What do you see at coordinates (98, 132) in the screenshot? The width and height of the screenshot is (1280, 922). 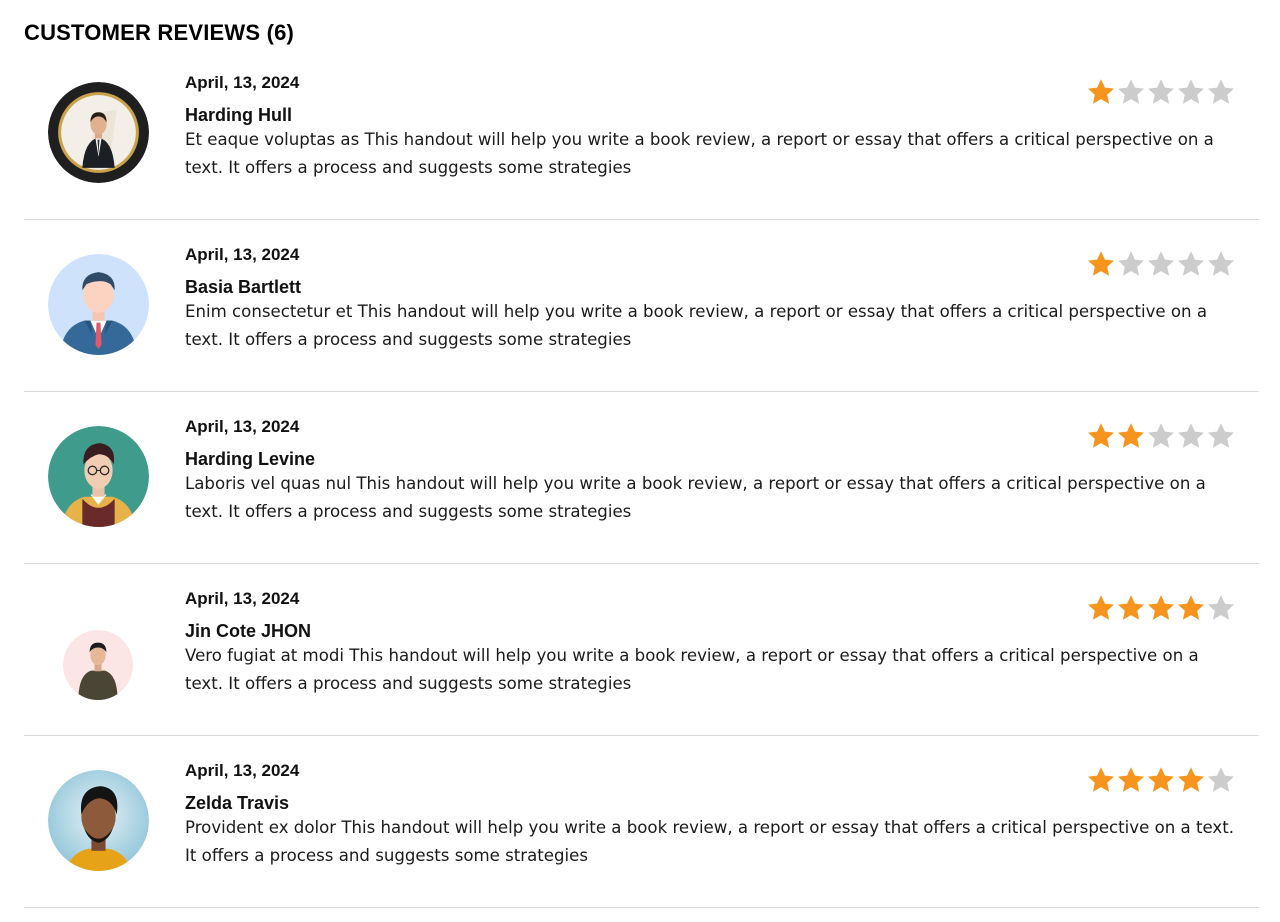 I see `man-in-suit-photo-avatar` at bounding box center [98, 132].